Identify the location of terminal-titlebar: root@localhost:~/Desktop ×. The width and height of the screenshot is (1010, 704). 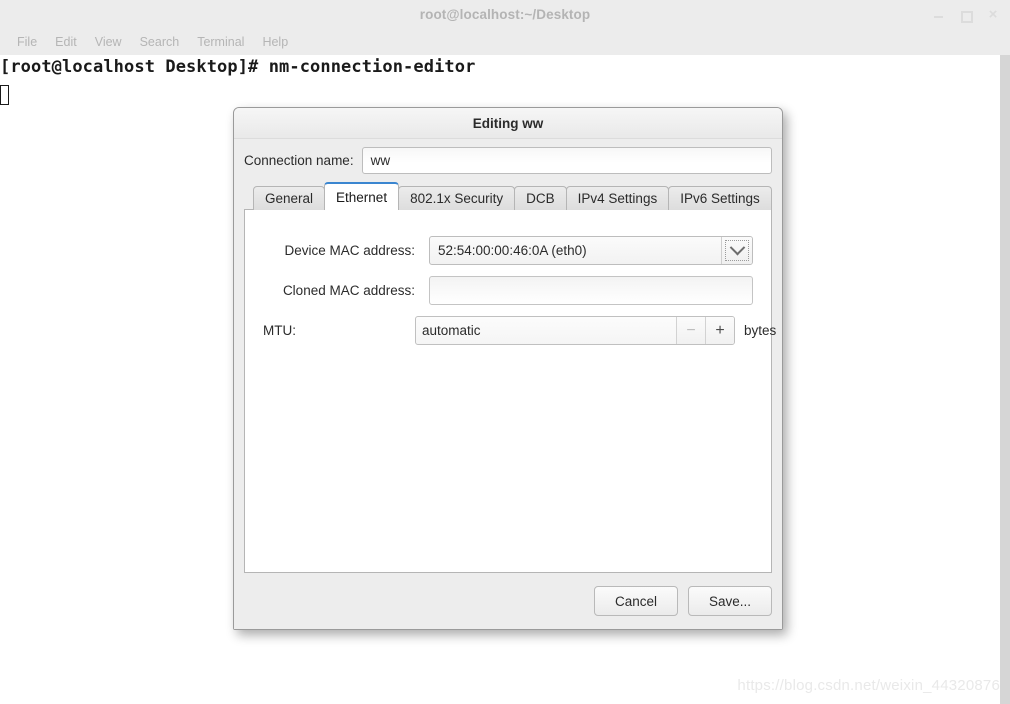
(505, 15).